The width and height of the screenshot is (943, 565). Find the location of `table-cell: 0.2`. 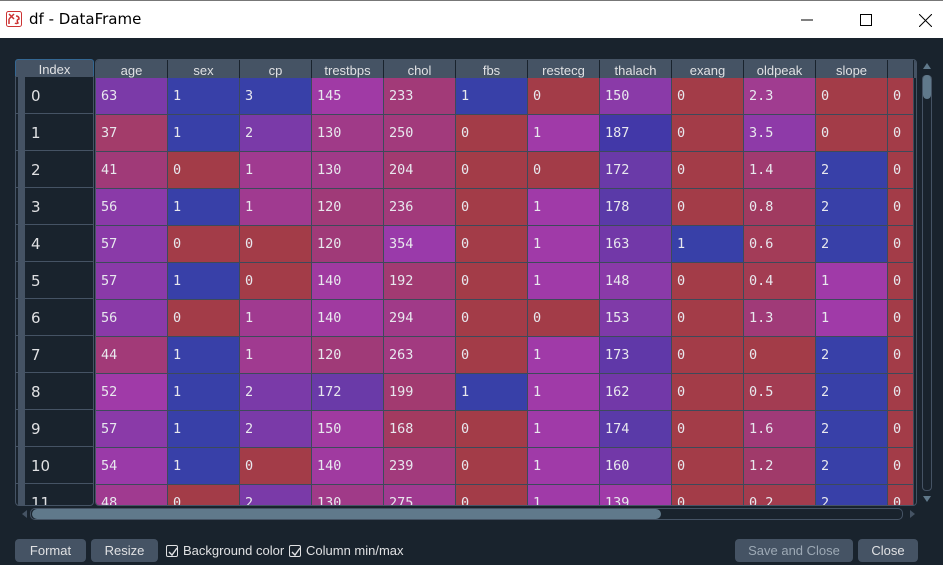

table-cell: 0.2 is located at coordinates (780, 495).